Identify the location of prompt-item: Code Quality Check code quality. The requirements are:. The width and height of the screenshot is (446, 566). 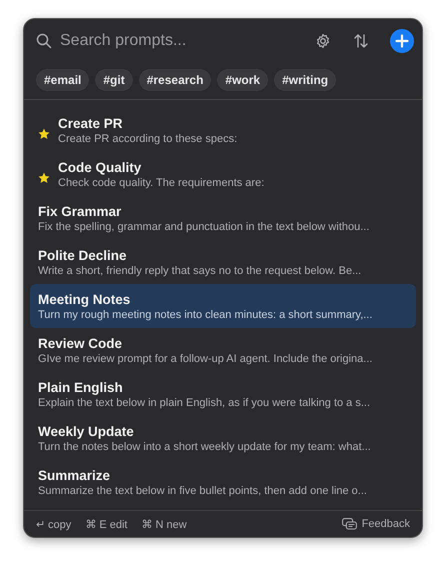
(223, 174).